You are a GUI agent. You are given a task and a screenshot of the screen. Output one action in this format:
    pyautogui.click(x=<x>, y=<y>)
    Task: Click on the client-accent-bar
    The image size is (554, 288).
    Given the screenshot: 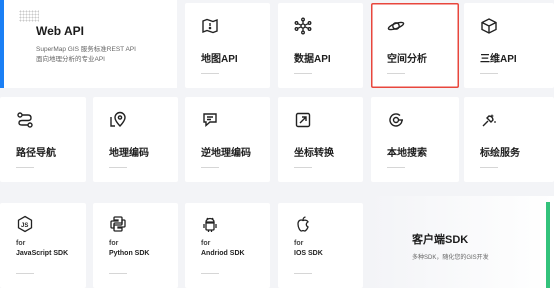 What is the action you would take?
    pyautogui.click(x=548, y=245)
    